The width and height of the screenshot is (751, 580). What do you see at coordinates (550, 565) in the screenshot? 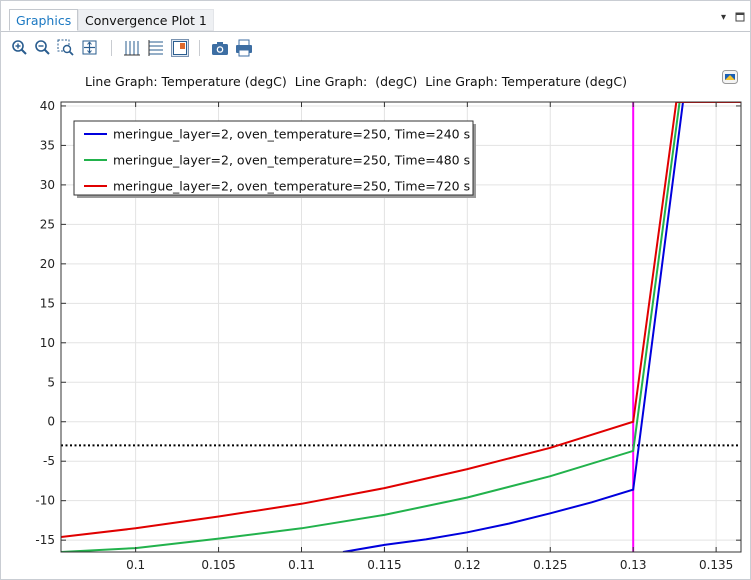
I see `x-tick-label: 0.125` at bounding box center [550, 565].